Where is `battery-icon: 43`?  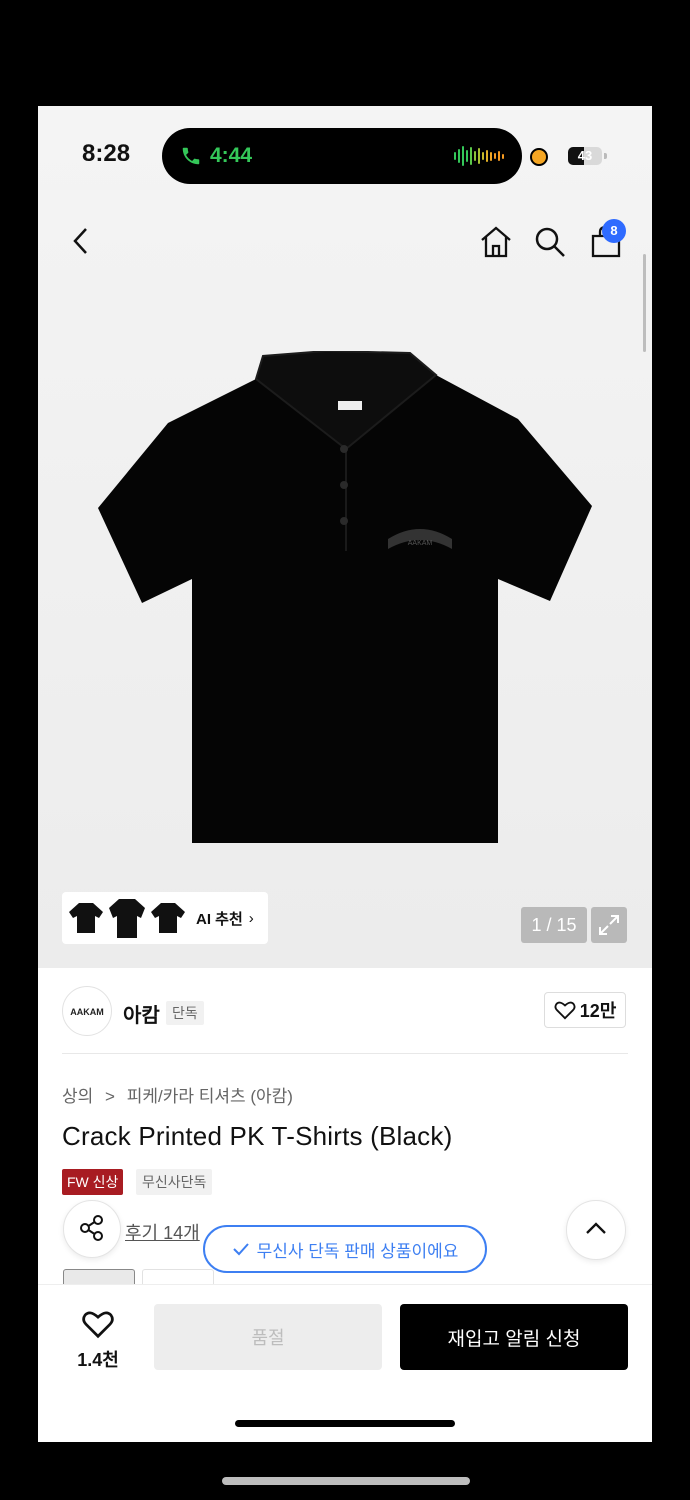 battery-icon: 43 is located at coordinates (585, 156).